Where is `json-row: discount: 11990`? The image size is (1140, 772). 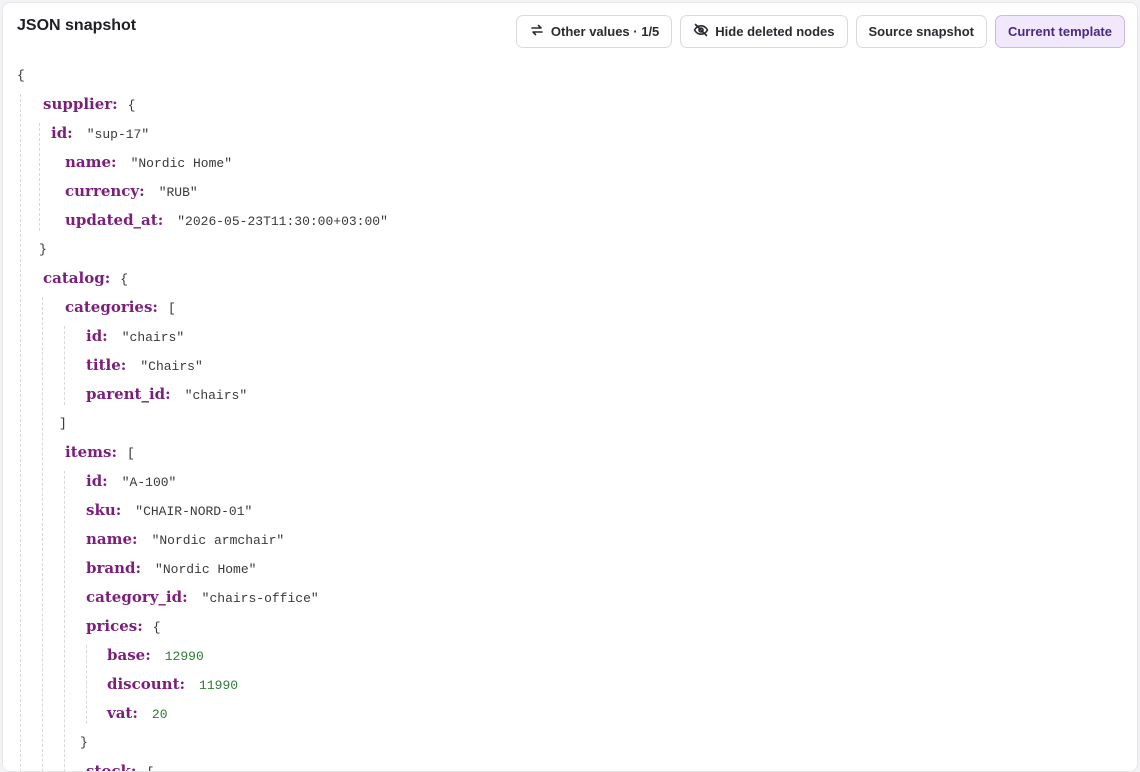 json-row: discount: 11990 is located at coordinates (172, 684).